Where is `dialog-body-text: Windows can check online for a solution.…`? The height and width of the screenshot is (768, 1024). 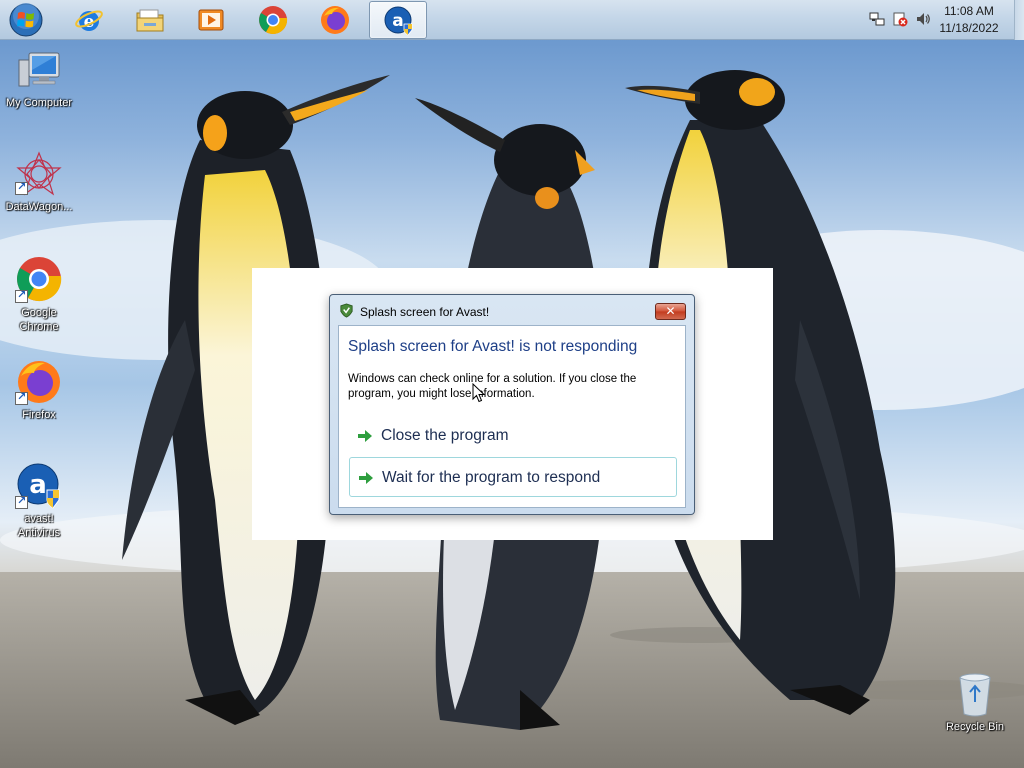 dialog-body-text: Windows can check online for a solution.… is located at coordinates (492, 386).